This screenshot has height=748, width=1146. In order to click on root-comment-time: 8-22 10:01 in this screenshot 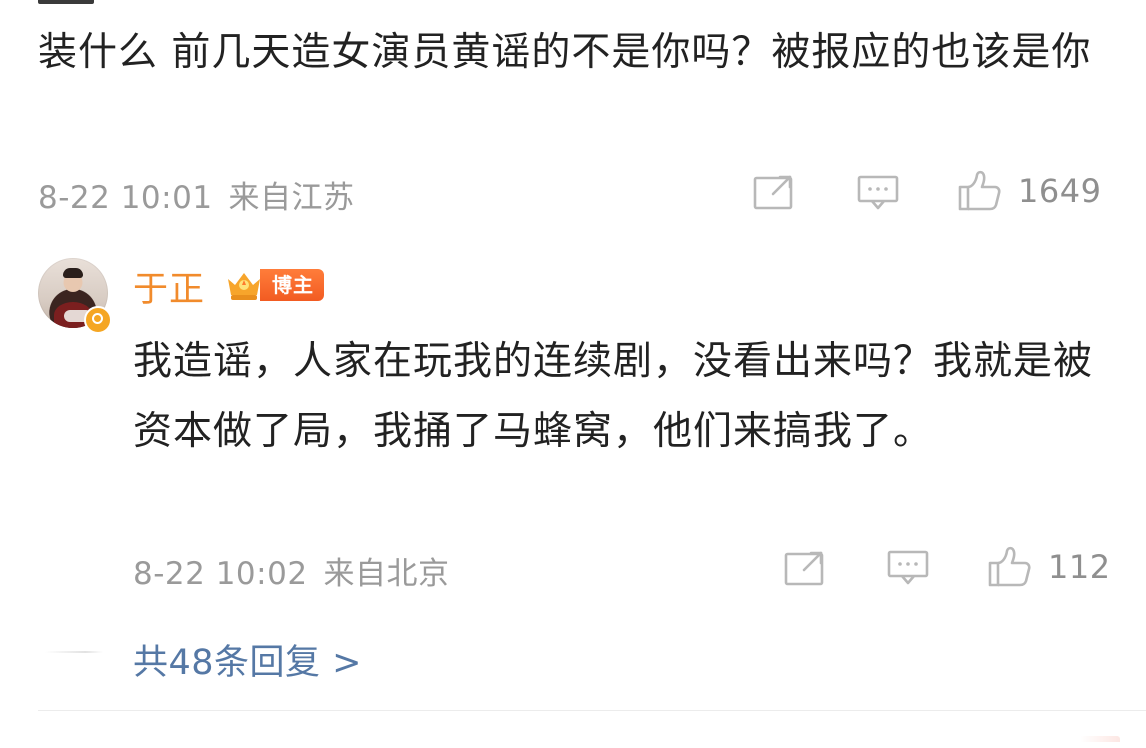, I will do `click(125, 198)`.